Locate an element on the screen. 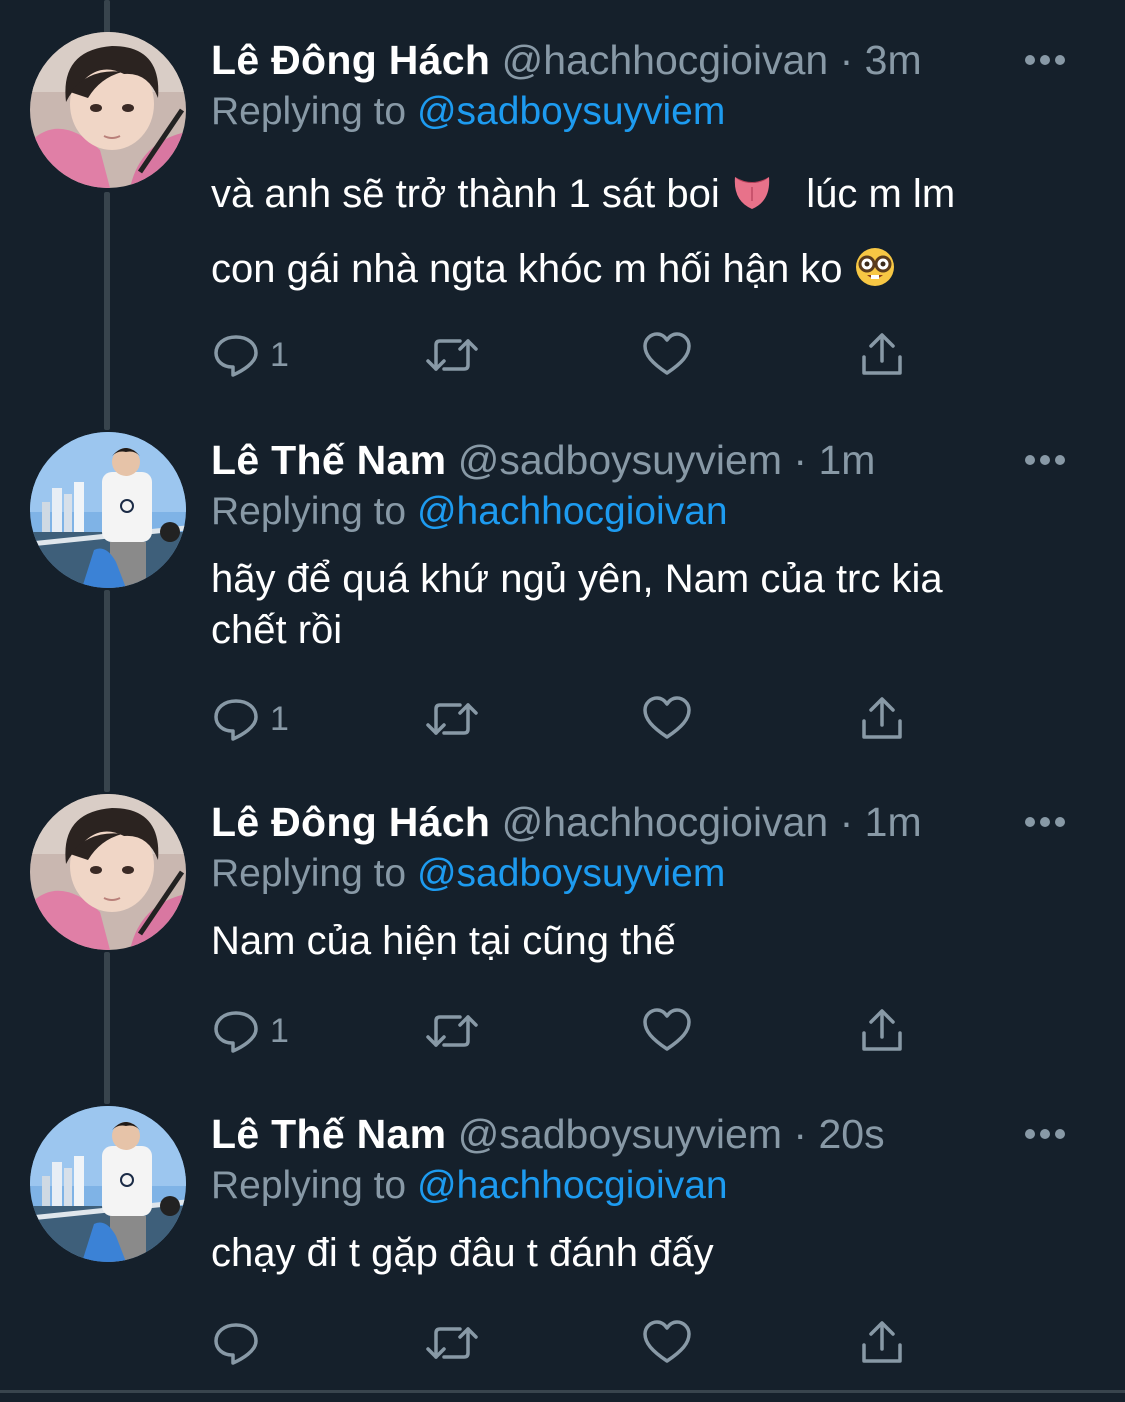 This screenshot has height=1402, width=1125. tweet-header: Lê Thế Nam @sadboysuyviem · 20s is located at coordinates (548, 1134).